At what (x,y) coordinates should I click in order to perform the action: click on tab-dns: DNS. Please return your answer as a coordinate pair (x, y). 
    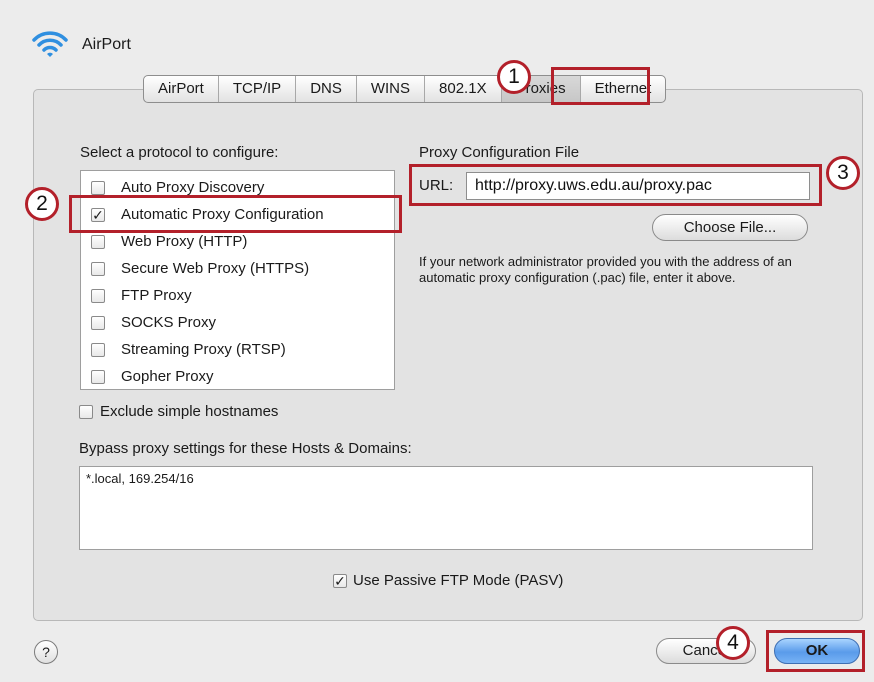
    Looking at the image, I should click on (326, 89).